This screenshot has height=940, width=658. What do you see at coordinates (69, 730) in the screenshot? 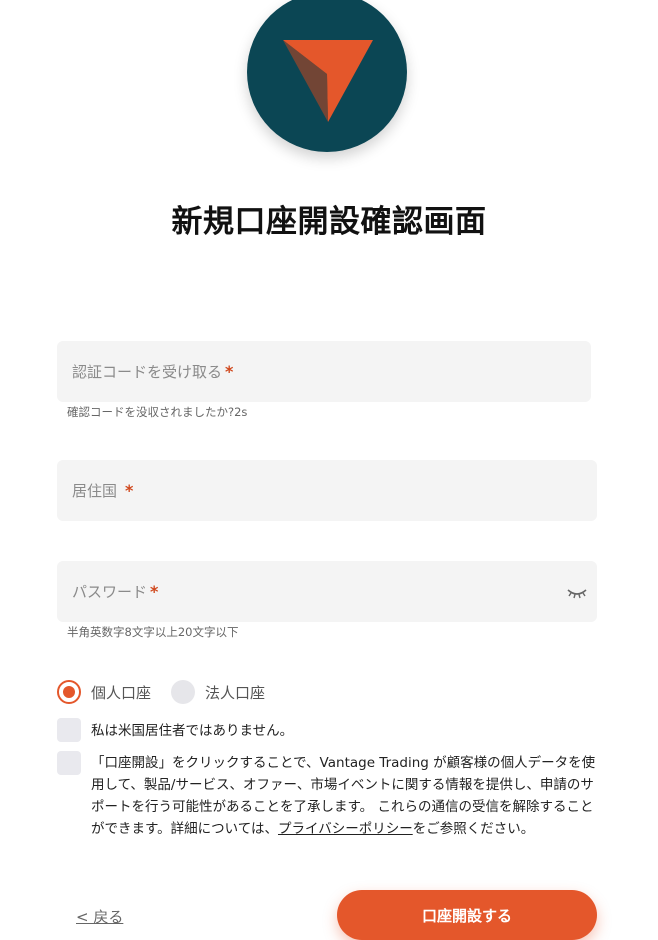
I see `us-resident-checkbox` at bounding box center [69, 730].